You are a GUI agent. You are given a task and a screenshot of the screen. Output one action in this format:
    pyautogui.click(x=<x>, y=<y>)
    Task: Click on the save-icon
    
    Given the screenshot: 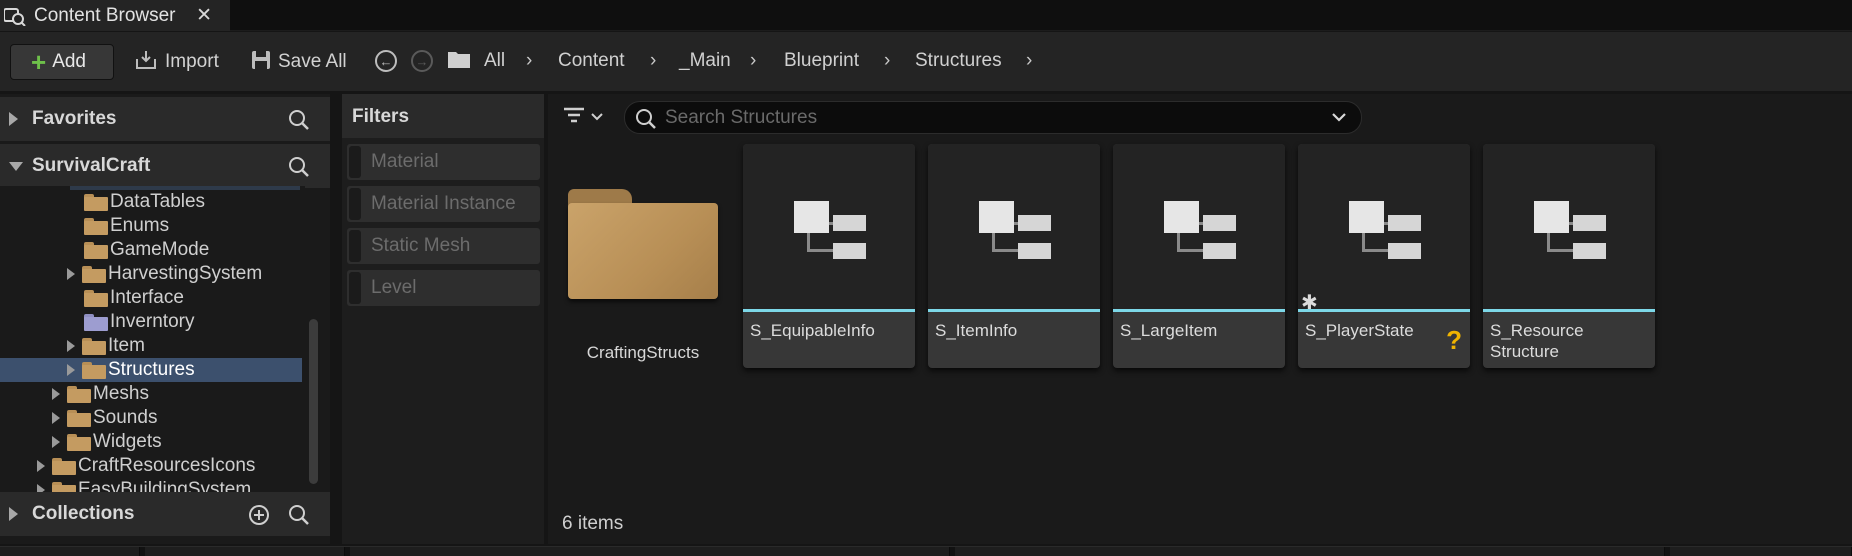 What is the action you would take?
    pyautogui.click(x=261, y=62)
    